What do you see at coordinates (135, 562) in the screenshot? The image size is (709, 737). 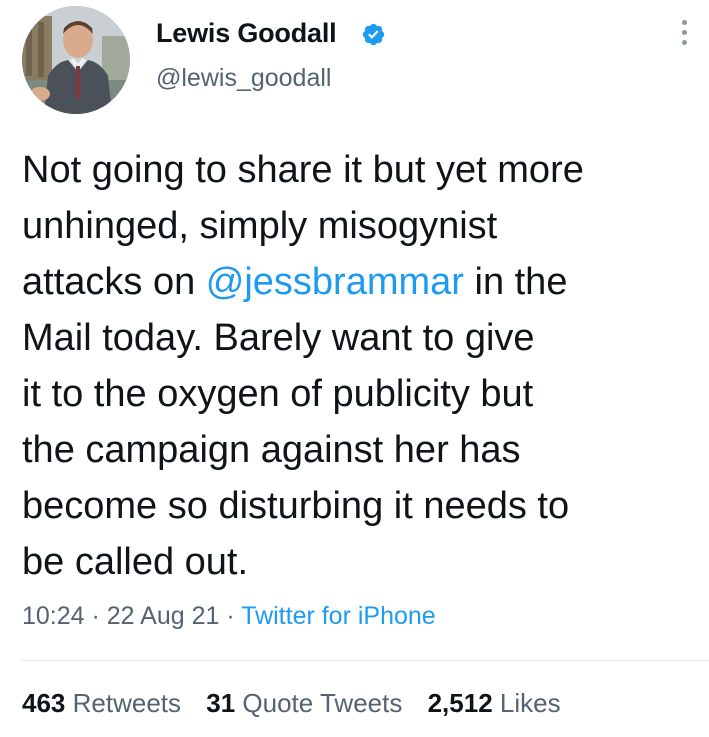 I see `tweet-text-segment: be called out.` at bounding box center [135, 562].